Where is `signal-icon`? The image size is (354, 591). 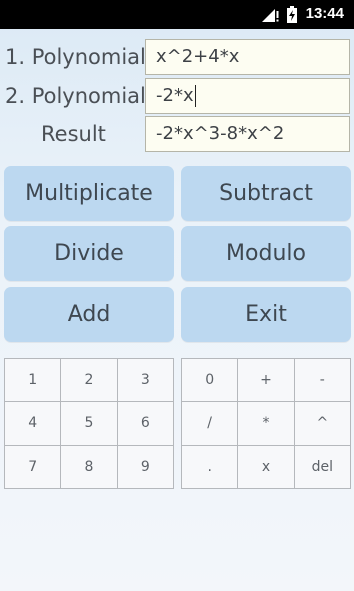
signal-icon is located at coordinates (271, 16).